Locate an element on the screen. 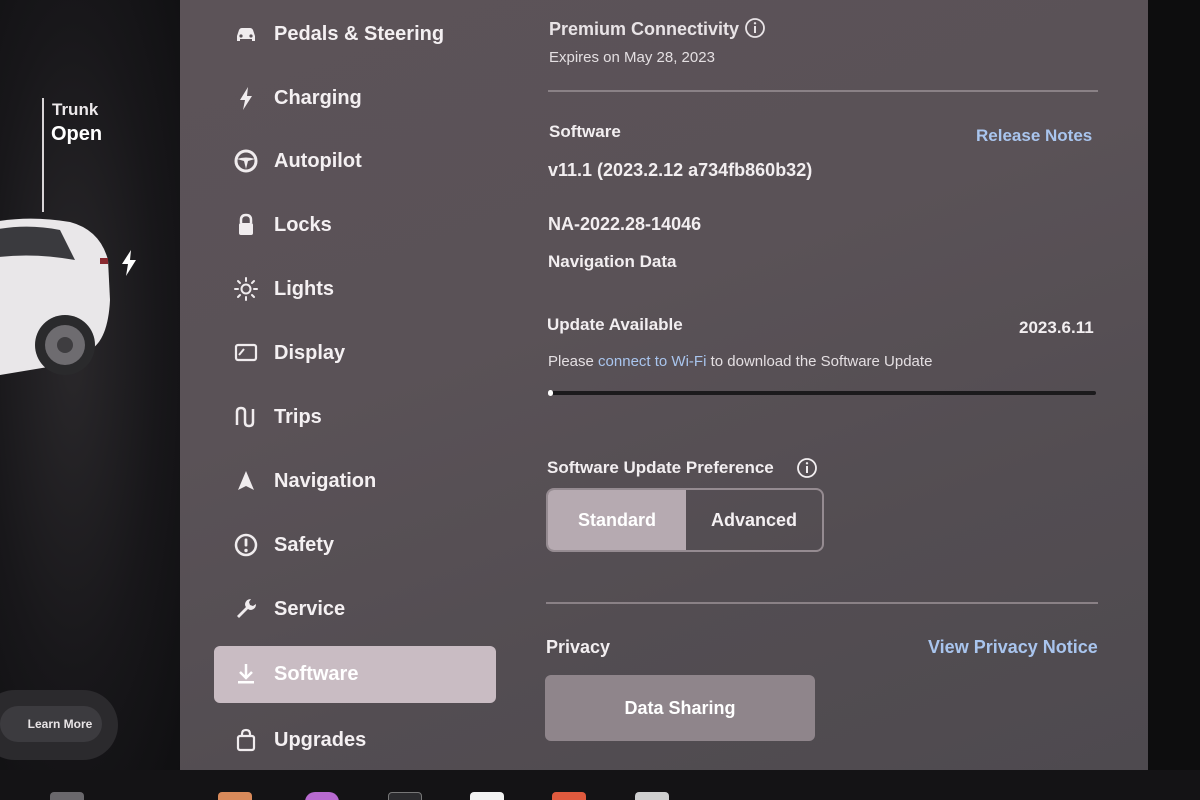 This screenshot has width=1200, height=800. software-title: Software is located at coordinates (585, 131).